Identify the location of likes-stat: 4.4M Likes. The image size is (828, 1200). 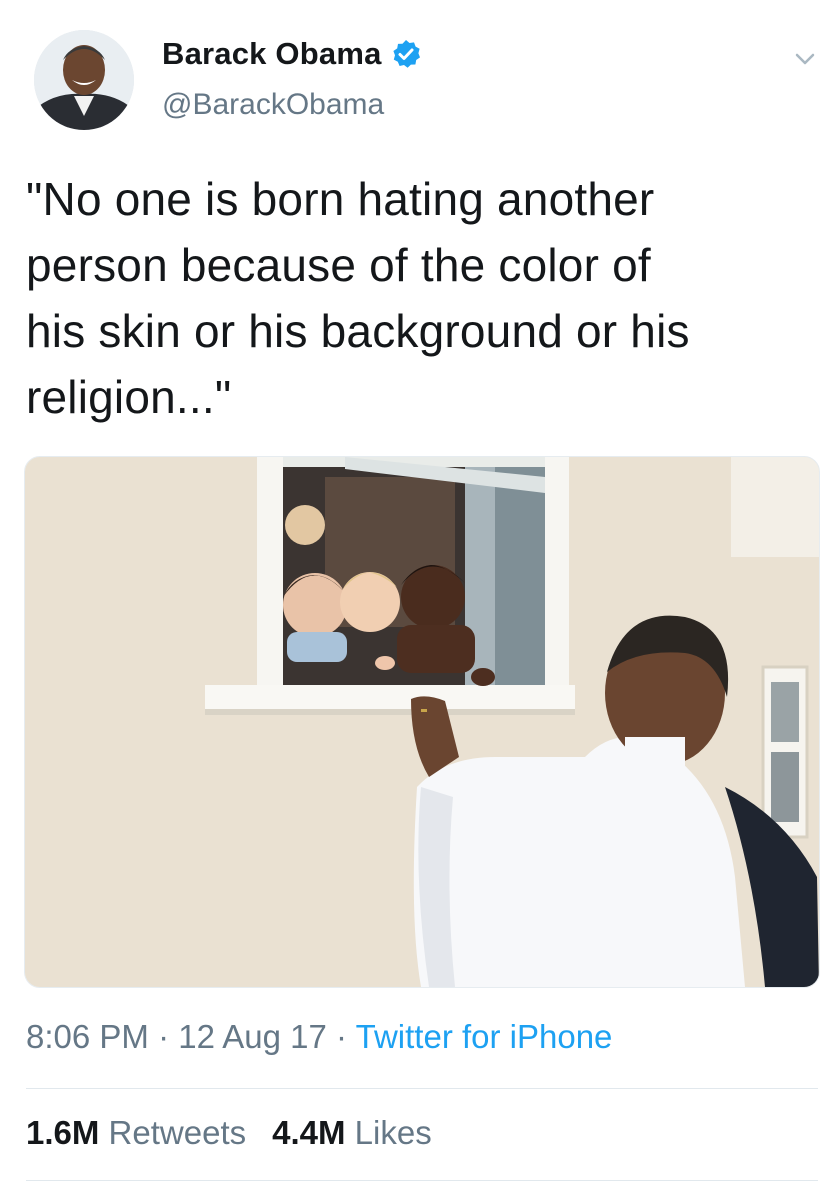
(352, 1132).